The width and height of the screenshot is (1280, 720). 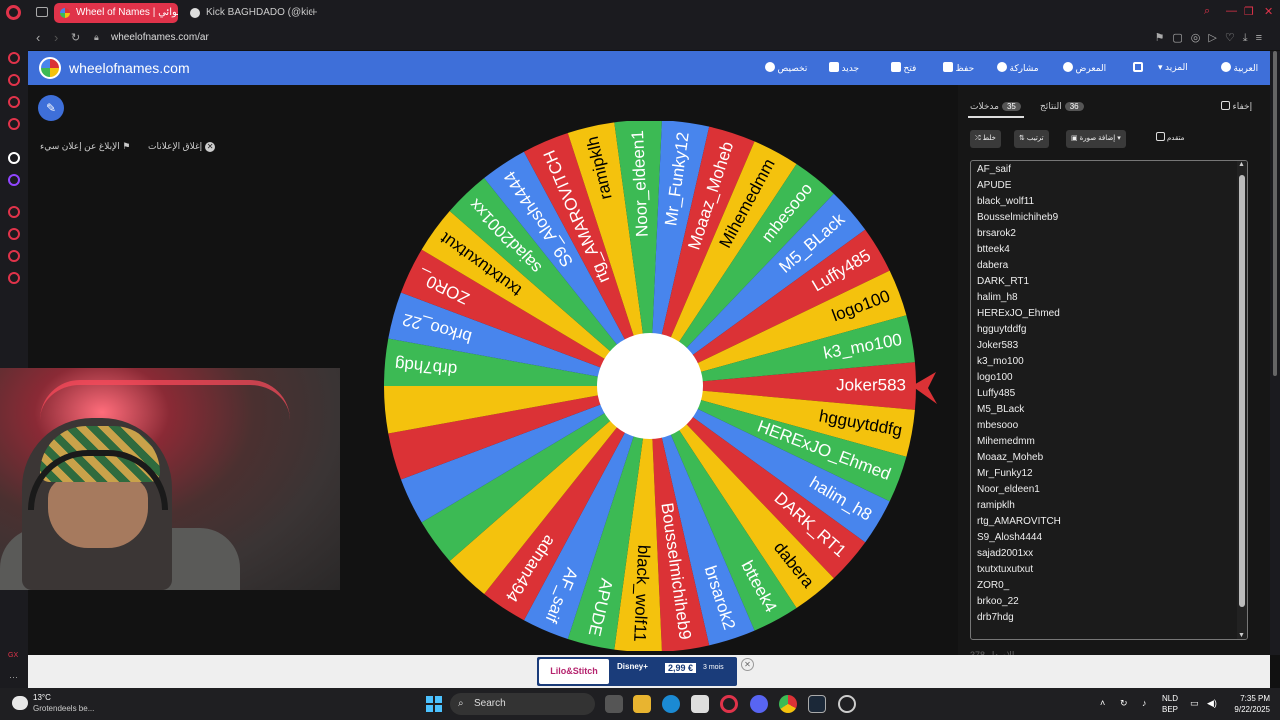 I want to click on steam-icon, so click(x=817, y=704).